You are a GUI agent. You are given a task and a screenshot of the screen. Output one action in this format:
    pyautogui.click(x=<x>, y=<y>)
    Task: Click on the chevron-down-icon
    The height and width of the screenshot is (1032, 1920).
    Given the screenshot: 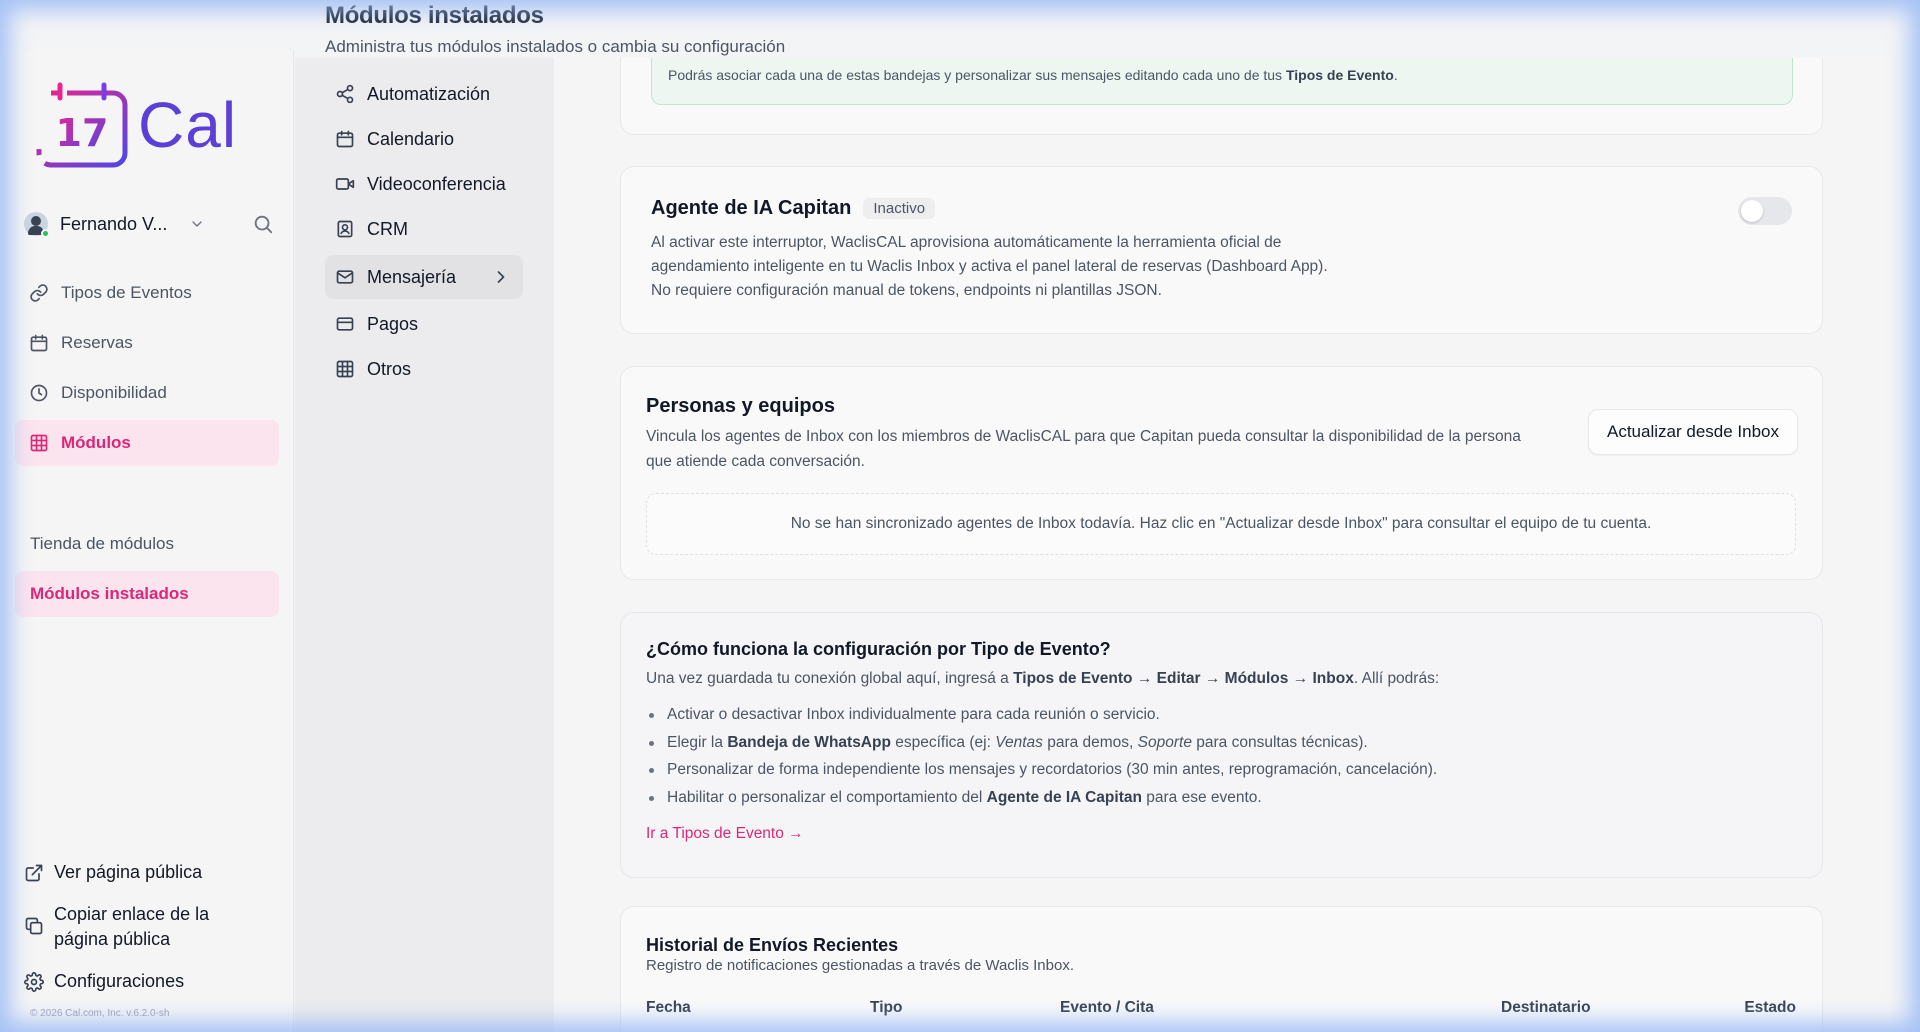 What is the action you would take?
    pyautogui.click(x=197, y=224)
    